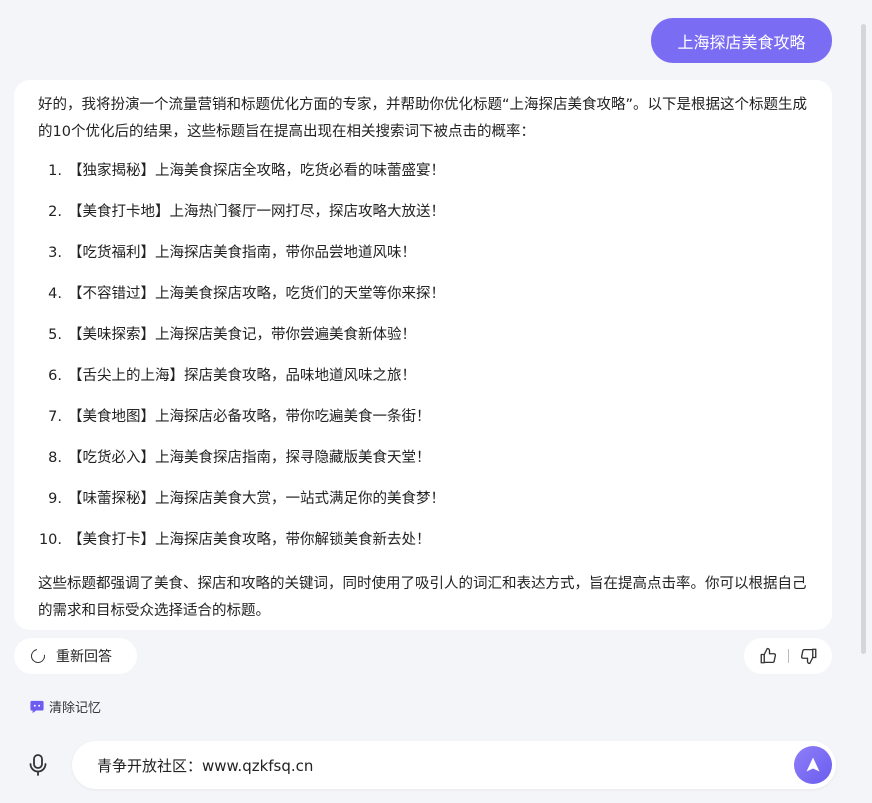 This screenshot has width=872, height=803. Describe the element at coordinates (84, 657) in the screenshot. I see `regenerate-label: 重新回答` at that location.